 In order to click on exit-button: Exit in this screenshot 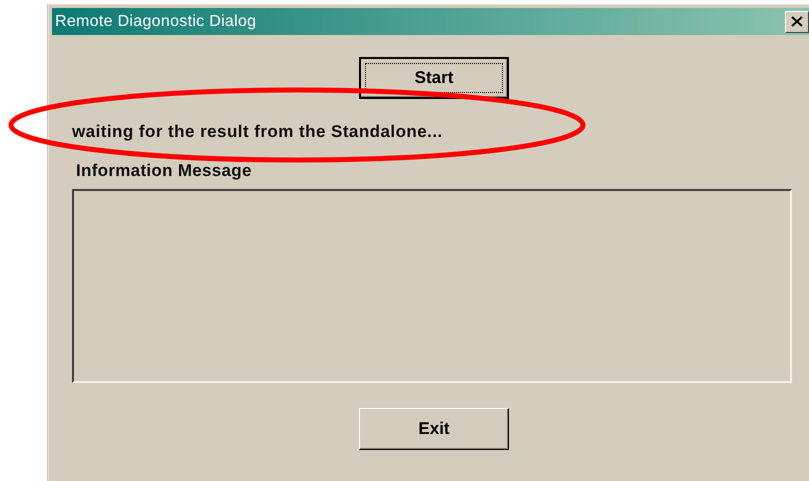, I will do `click(434, 429)`.